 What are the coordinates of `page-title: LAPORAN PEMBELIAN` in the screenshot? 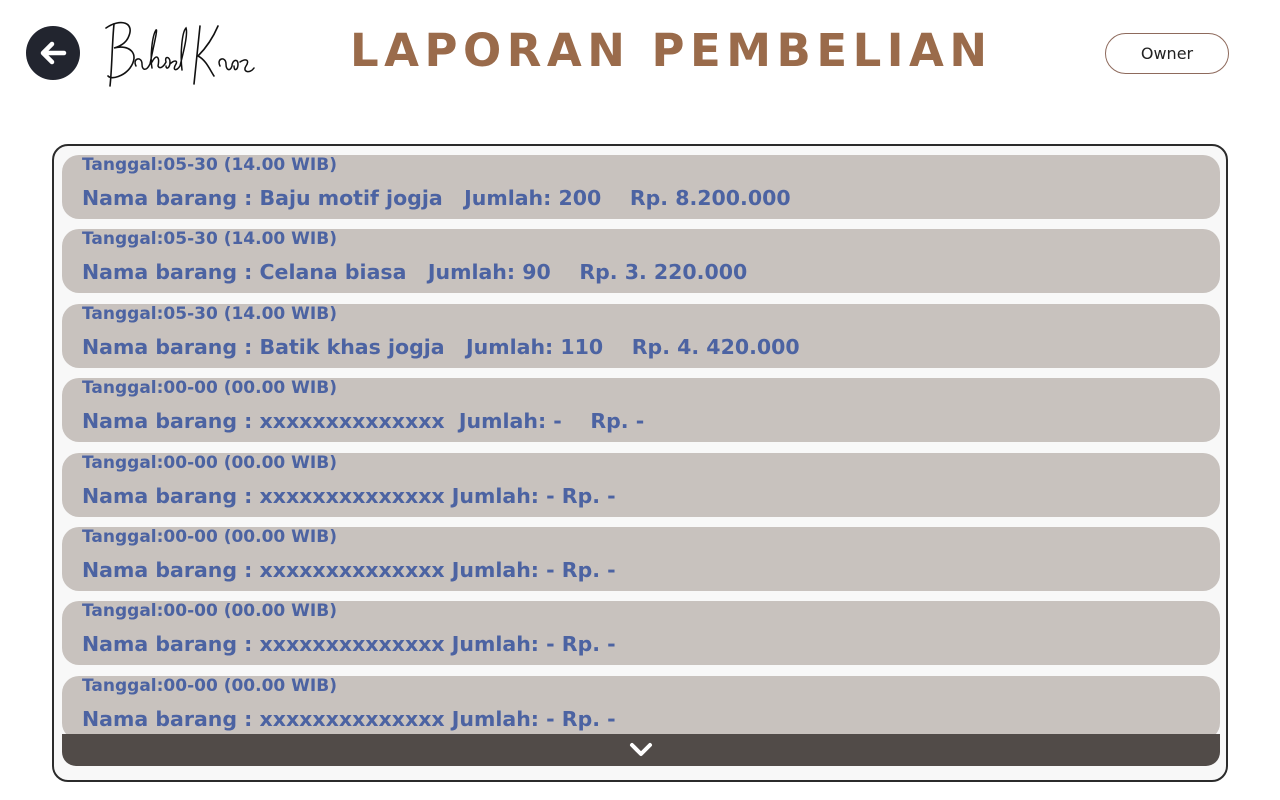 It's located at (671, 50).